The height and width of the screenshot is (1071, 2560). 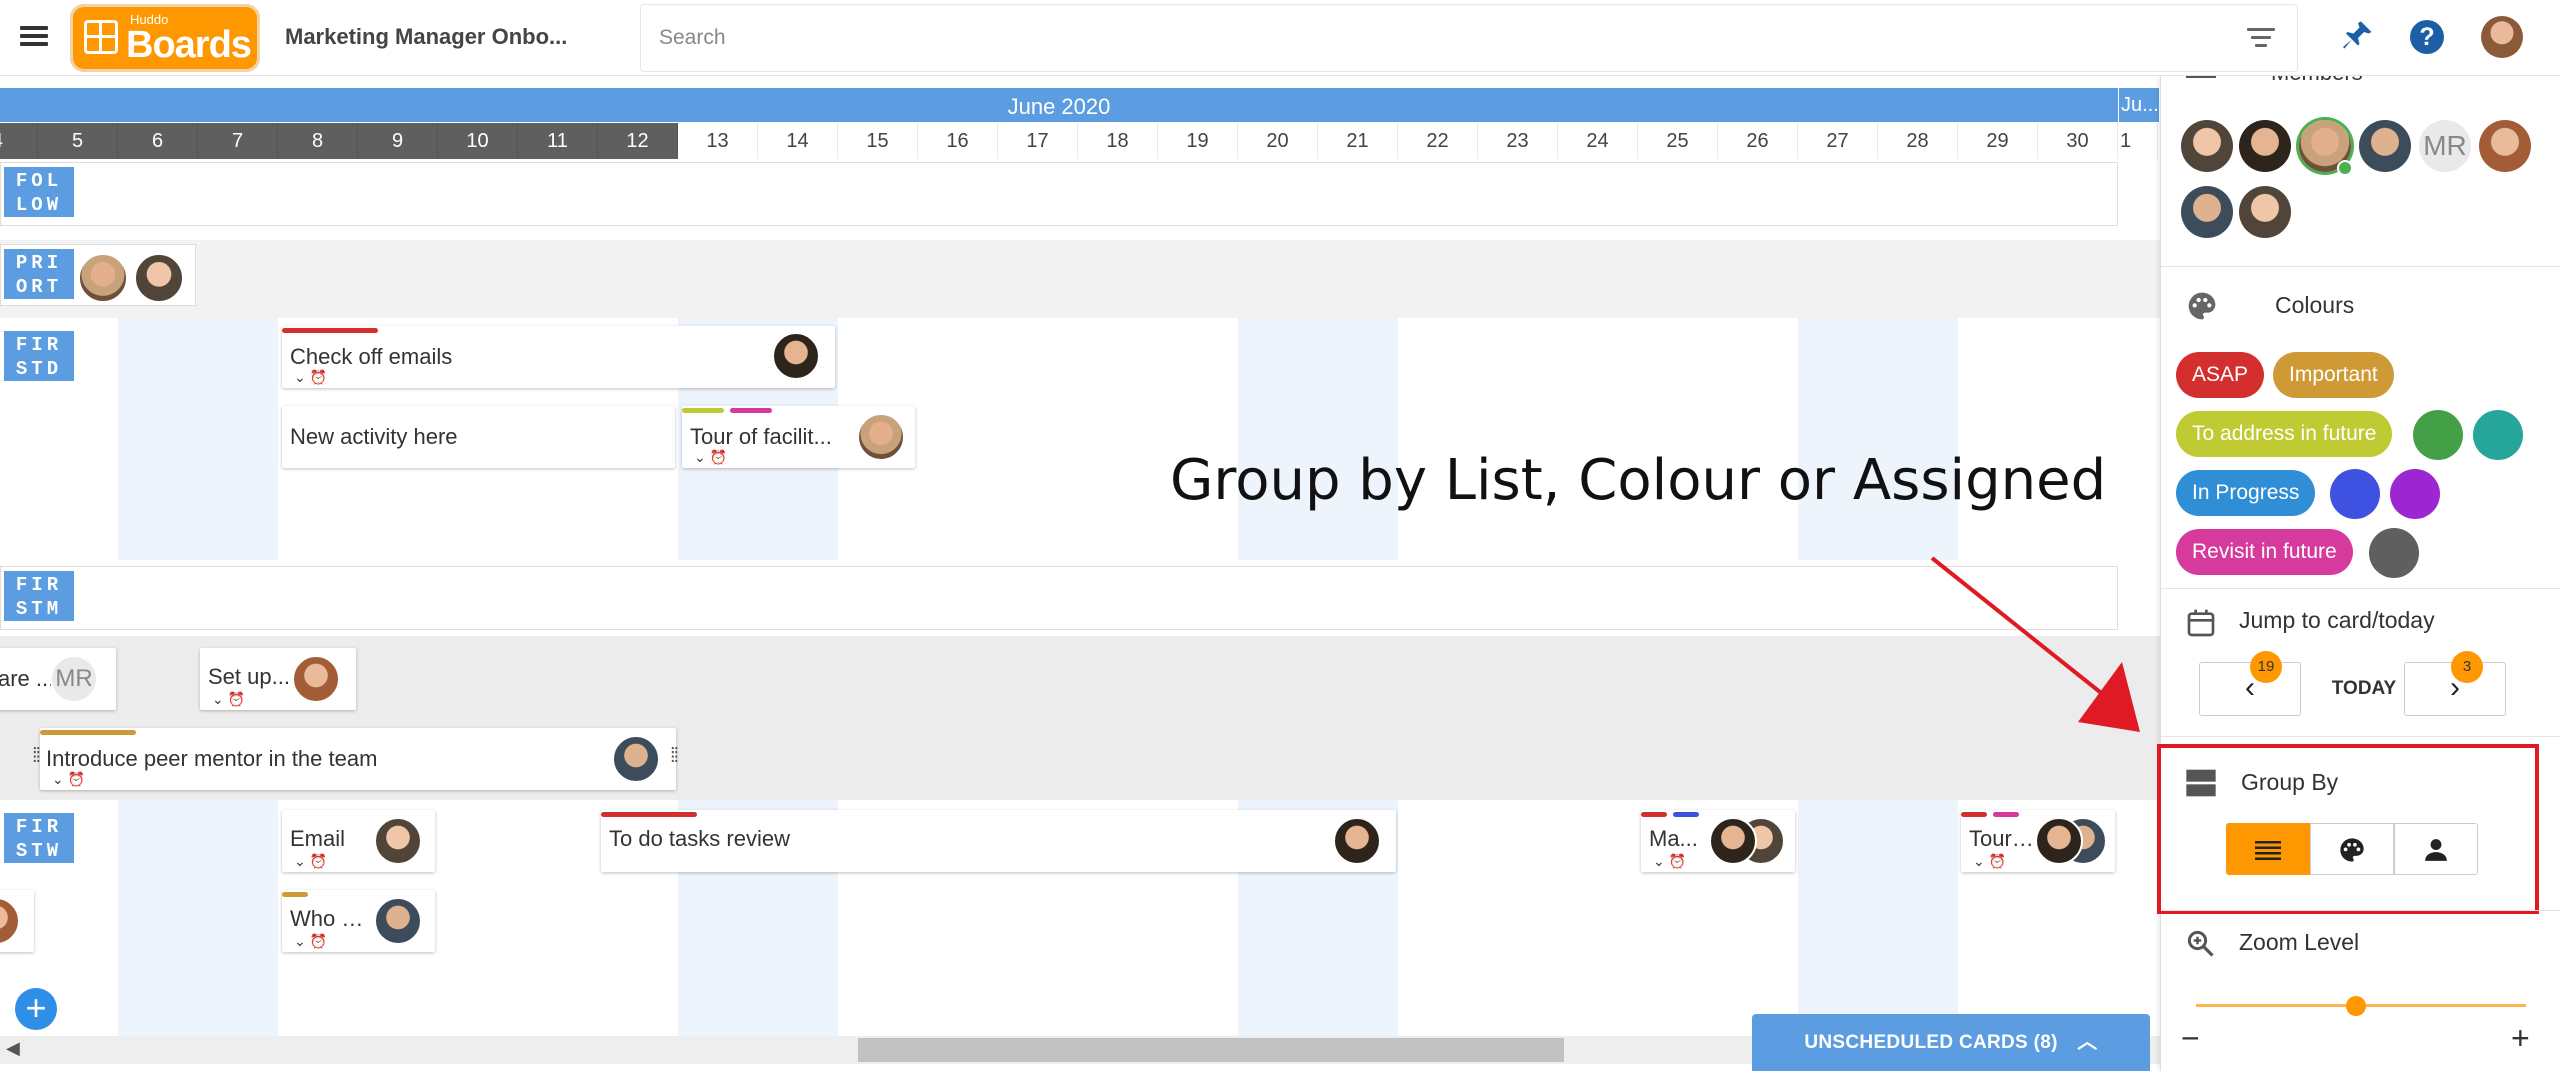 What do you see at coordinates (2261, 39) in the screenshot?
I see `filter-icon` at bounding box center [2261, 39].